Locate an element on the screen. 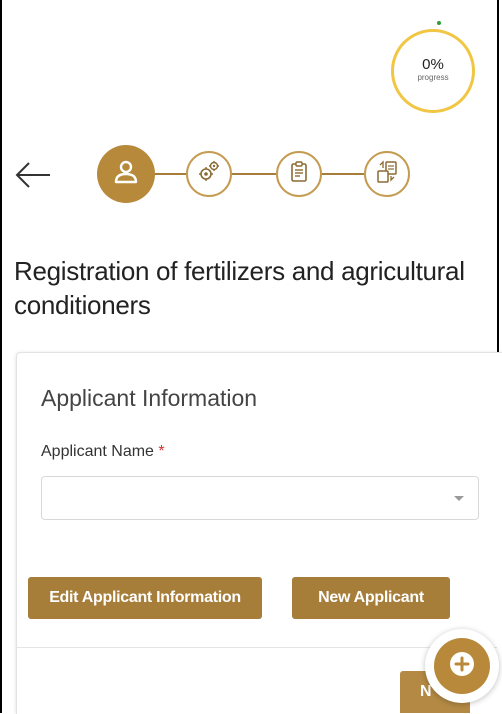  applicant-name-label-text: Applicant Name is located at coordinates (97, 451).